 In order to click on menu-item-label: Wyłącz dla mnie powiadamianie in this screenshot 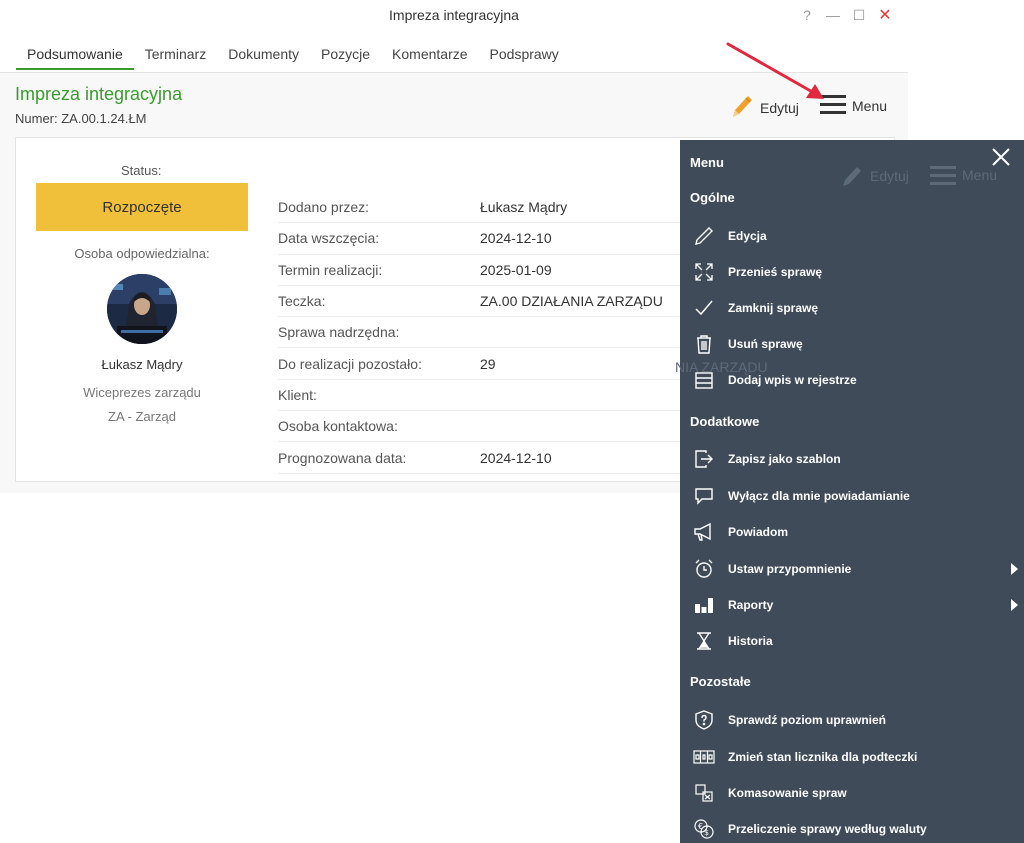, I will do `click(819, 496)`.